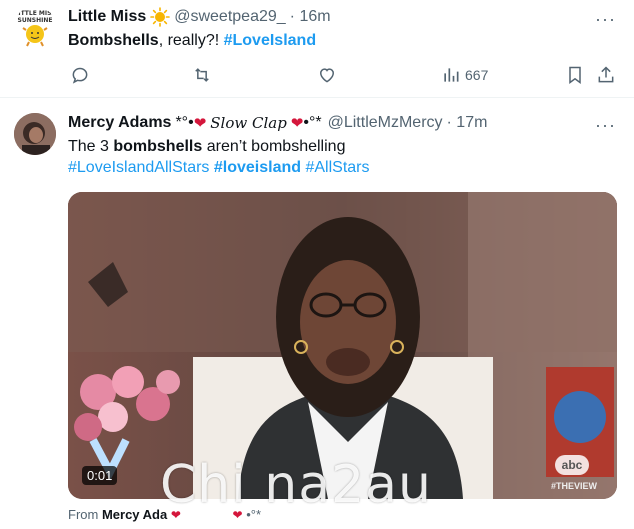 This screenshot has width=634, height=529. I want to click on name-script: Slow Clap, so click(248, 123).